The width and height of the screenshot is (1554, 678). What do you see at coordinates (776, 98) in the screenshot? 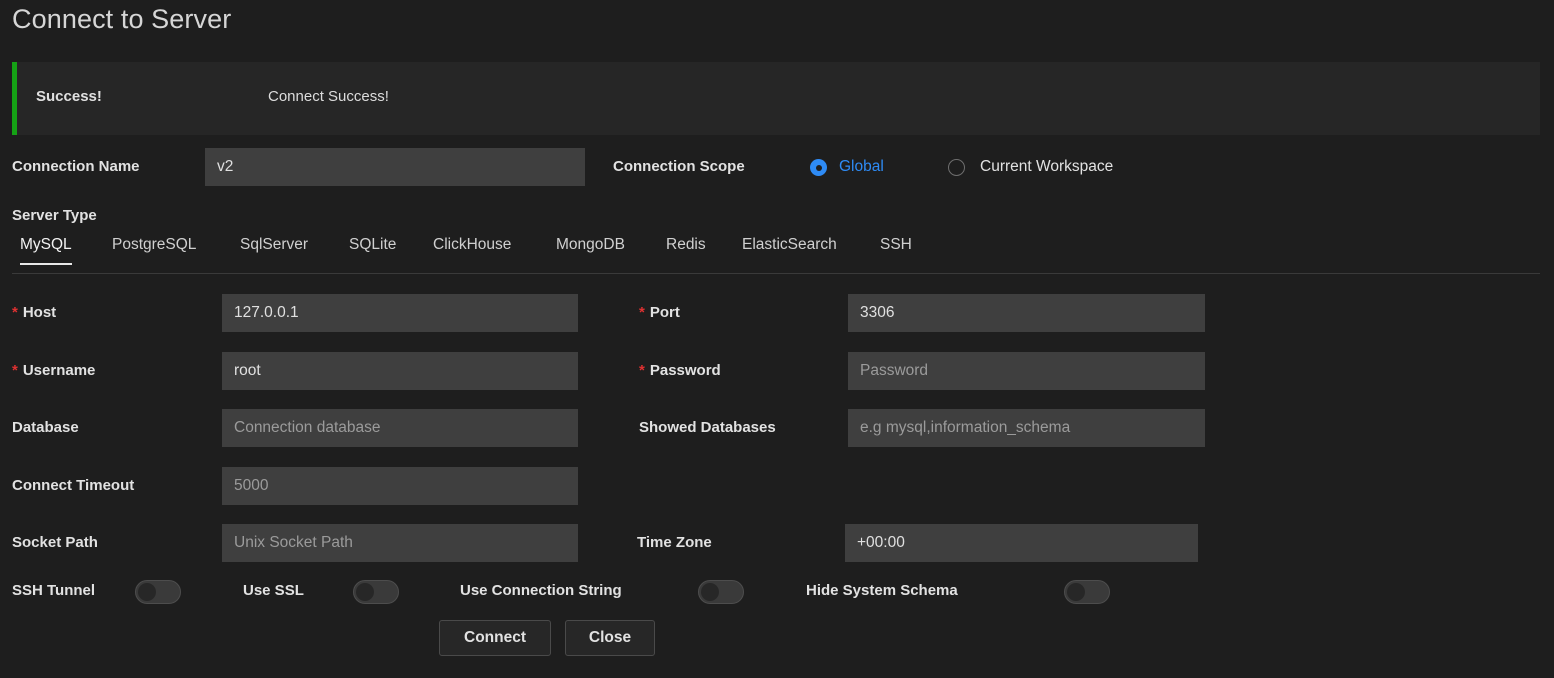
I see `success-banner: Success! Connect Success!` at bounding box center [776, 98].